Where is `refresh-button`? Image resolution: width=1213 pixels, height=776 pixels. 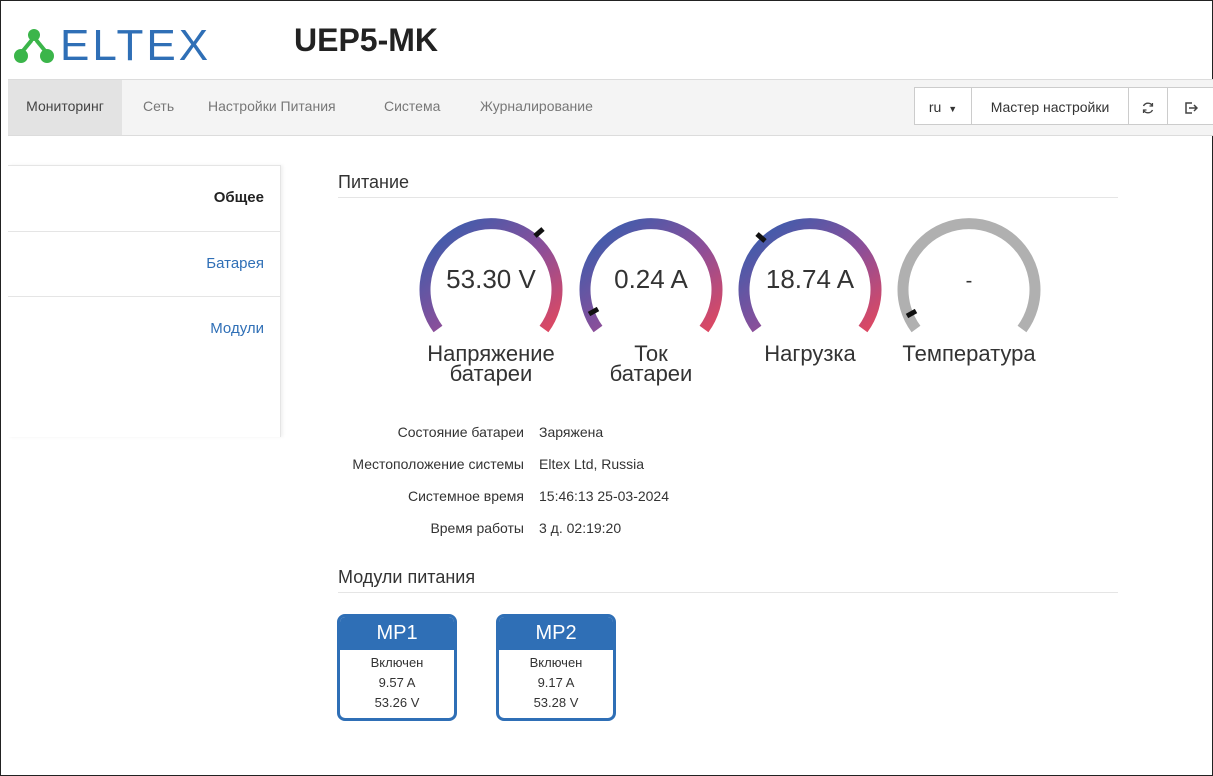 refresh-button is located at coordinates (1148, 106).